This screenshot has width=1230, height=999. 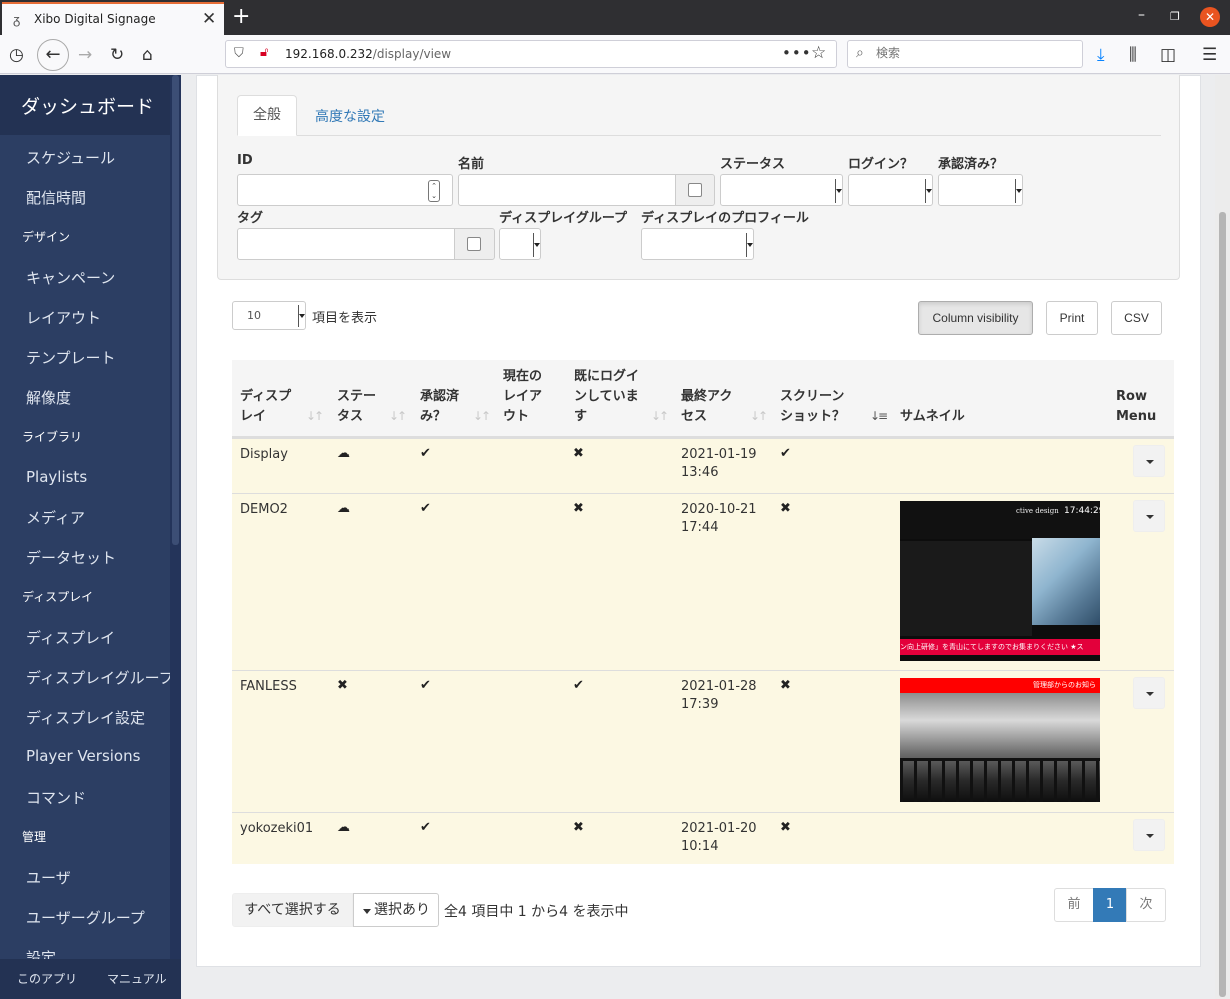 What do you see at coordinates (264, 454) in the screenshot?
I see `cell-display-name: Display` at bounding box center [264, 454].